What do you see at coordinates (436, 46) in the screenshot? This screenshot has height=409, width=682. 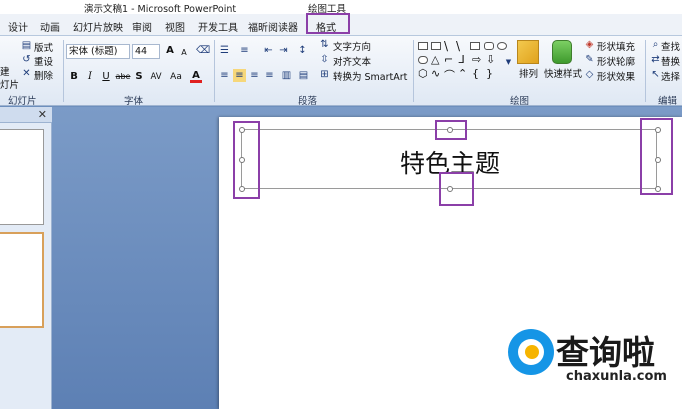 I see `shape-vertical-textbox` at bounding box center [436, 46].